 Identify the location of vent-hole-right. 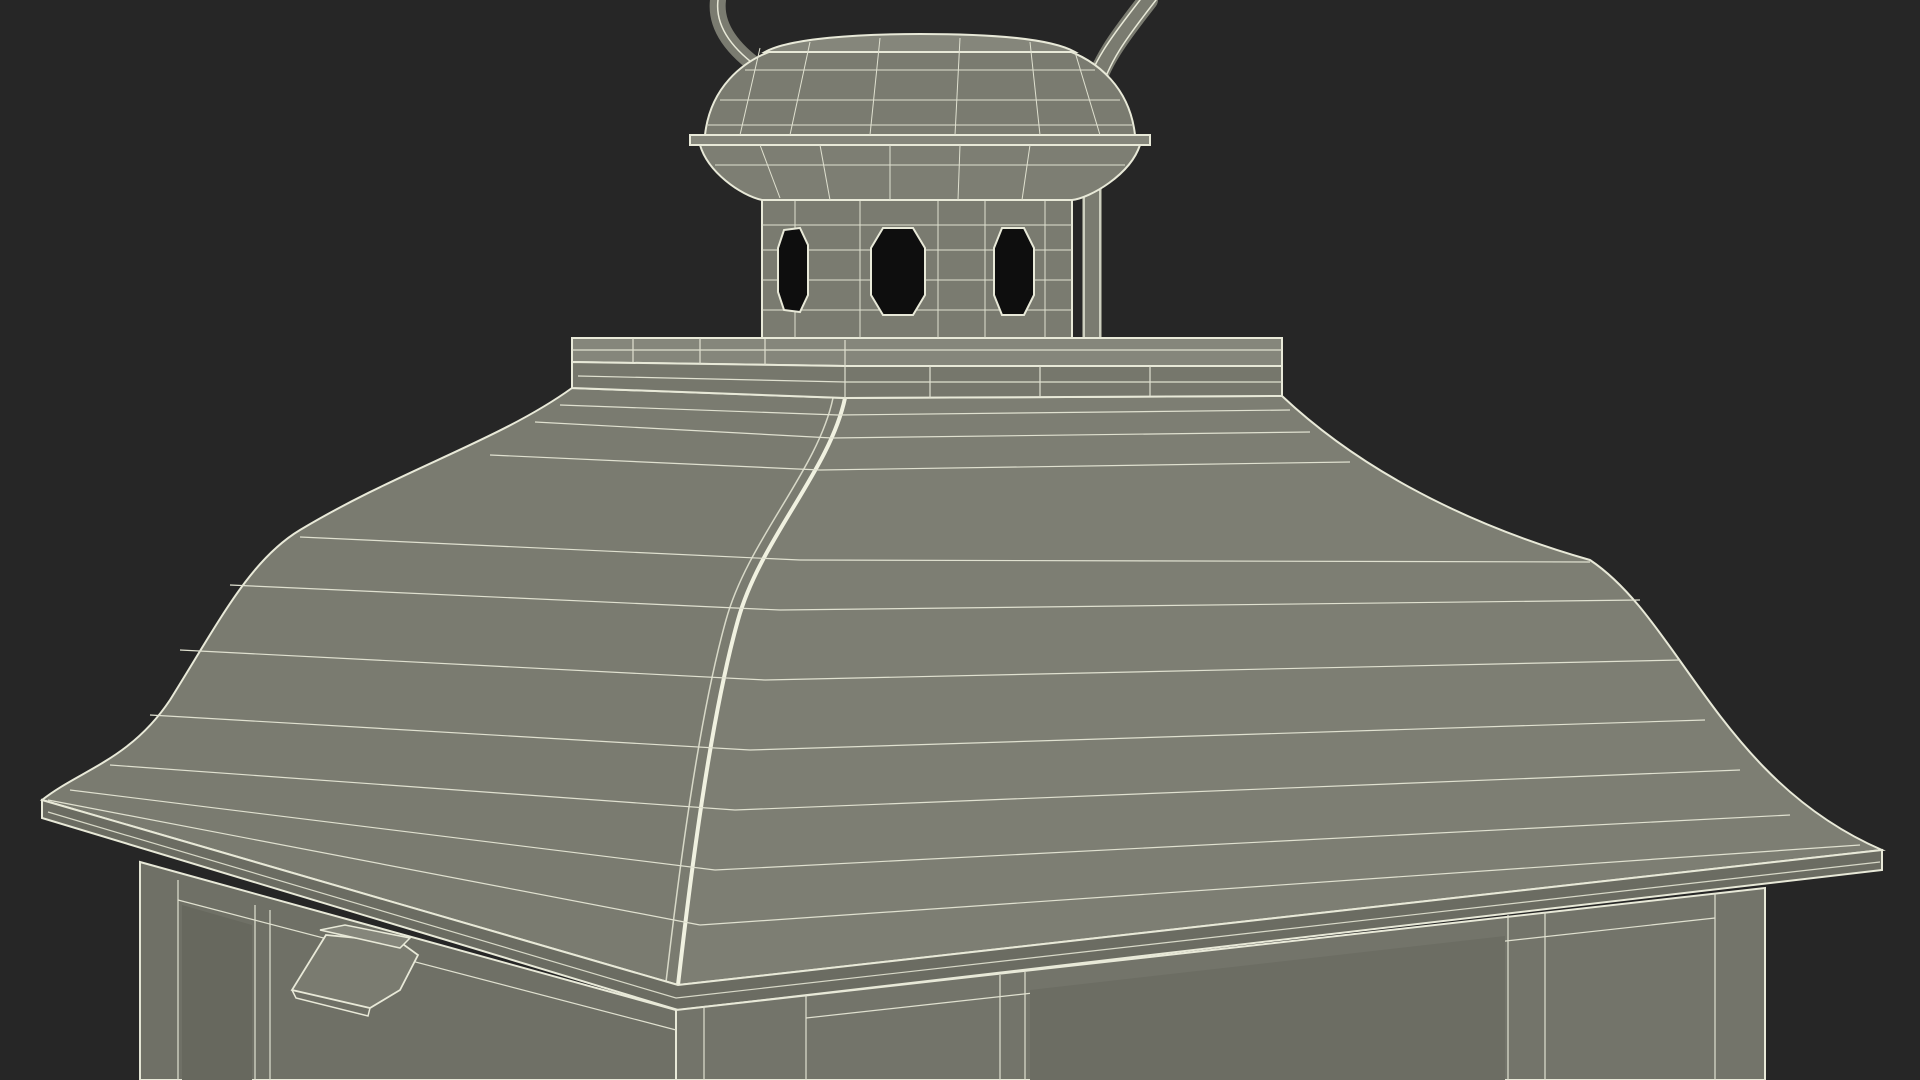
(1014, 271).